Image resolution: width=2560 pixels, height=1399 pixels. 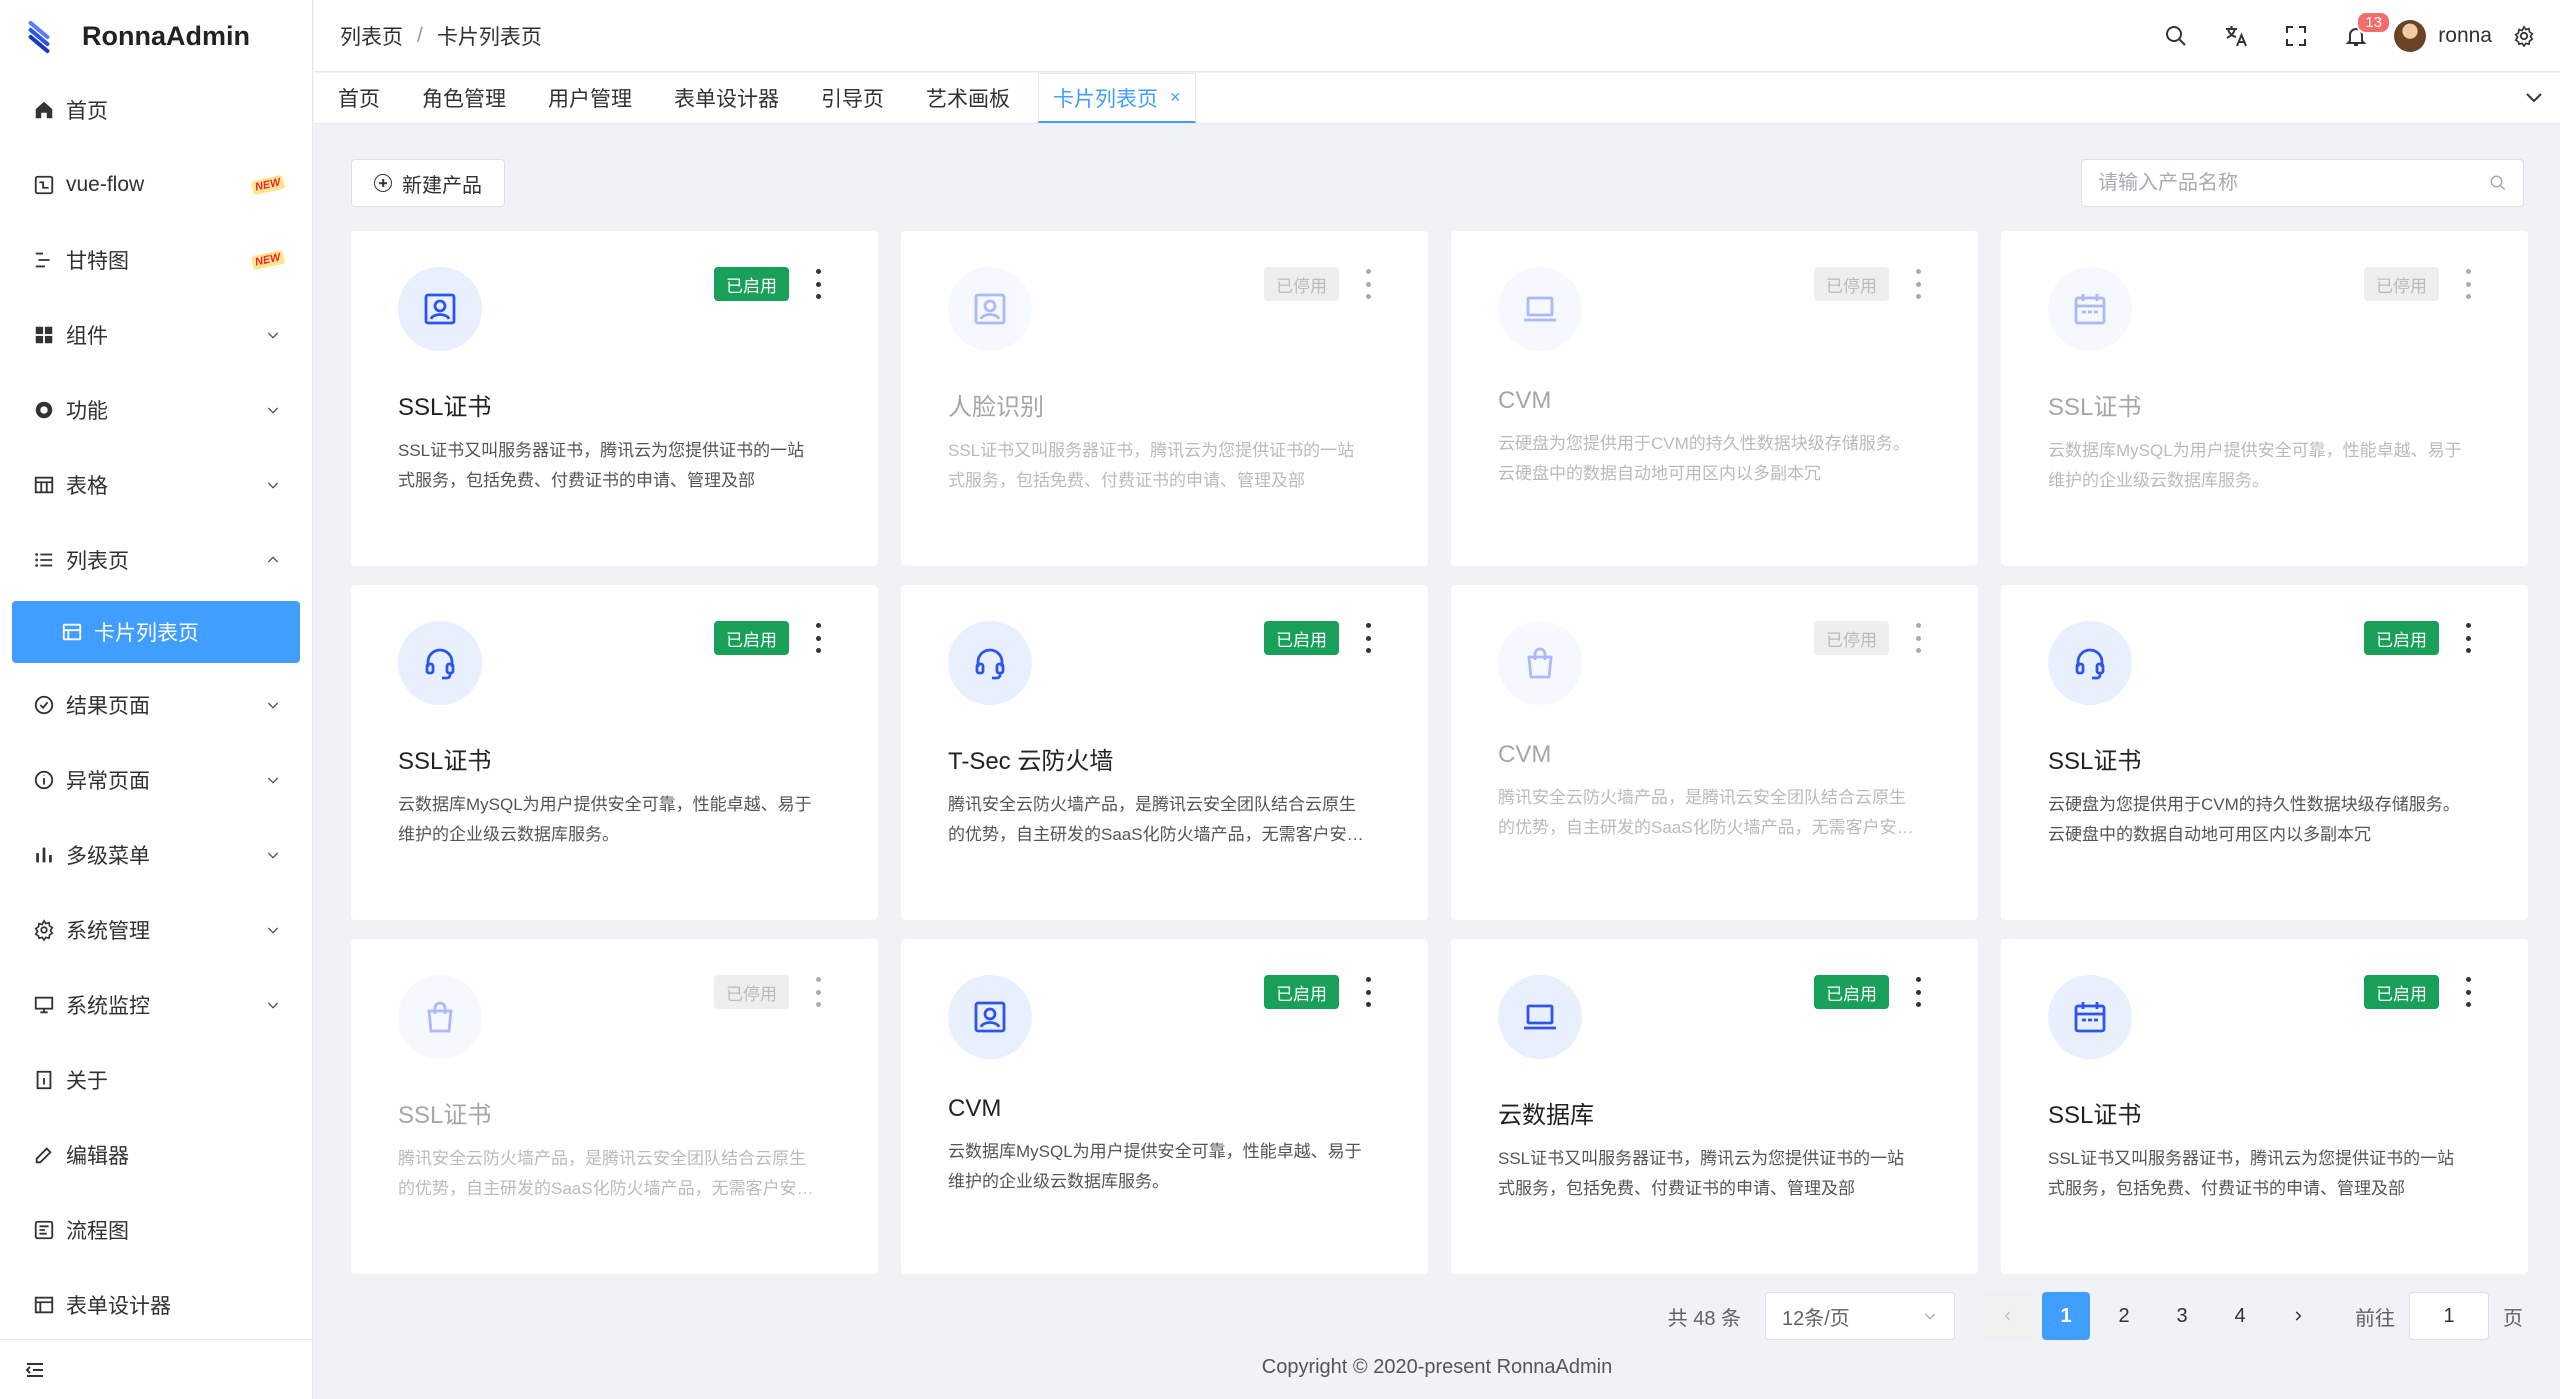 I want to click on page-button: 1, so click(x=2066, y=1316).